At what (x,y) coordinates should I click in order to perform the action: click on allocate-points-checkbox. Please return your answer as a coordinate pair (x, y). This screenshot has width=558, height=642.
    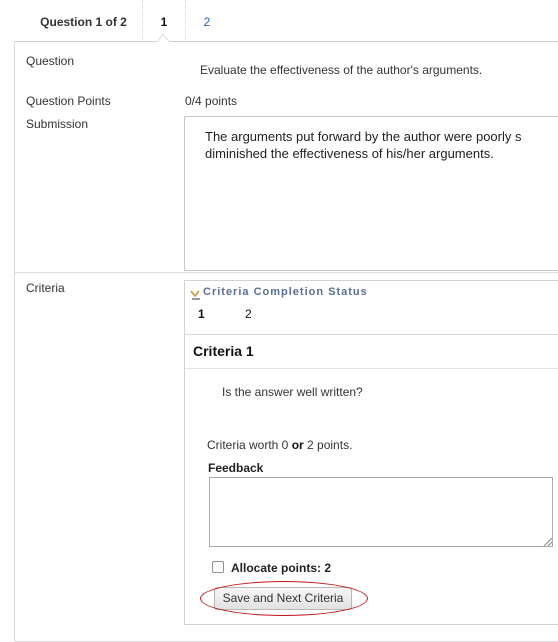
    Looking at the image, I should click on (218, 567).